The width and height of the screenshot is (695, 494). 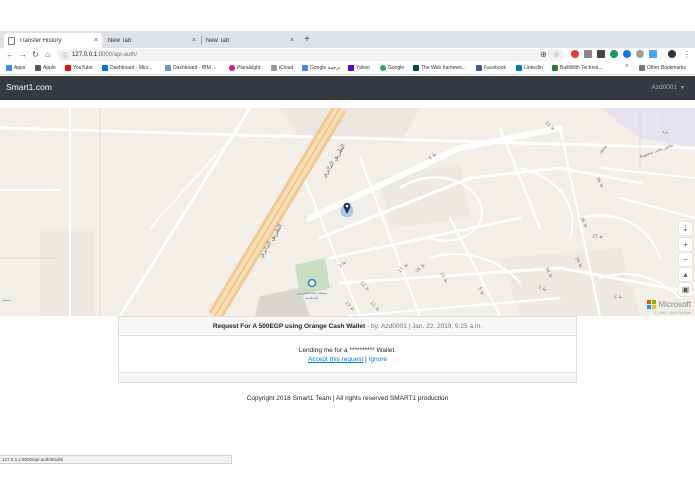 I want to click on map-style-button: ▴, so click(x=685, y=274).